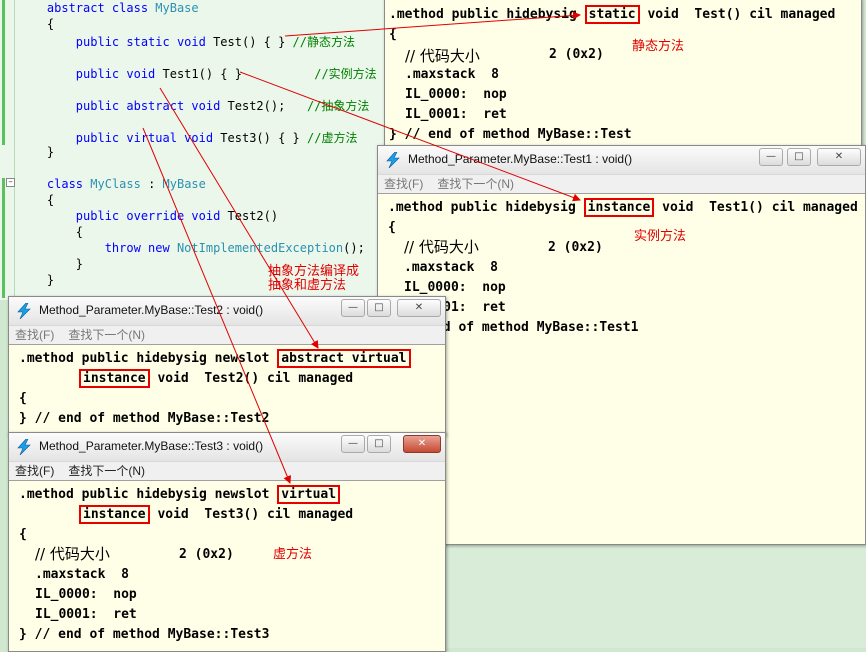 The width and height of the screenshot is (866, 652). I want to click on code-line: public void Test1() { } //实例方法, so click(197, 73).